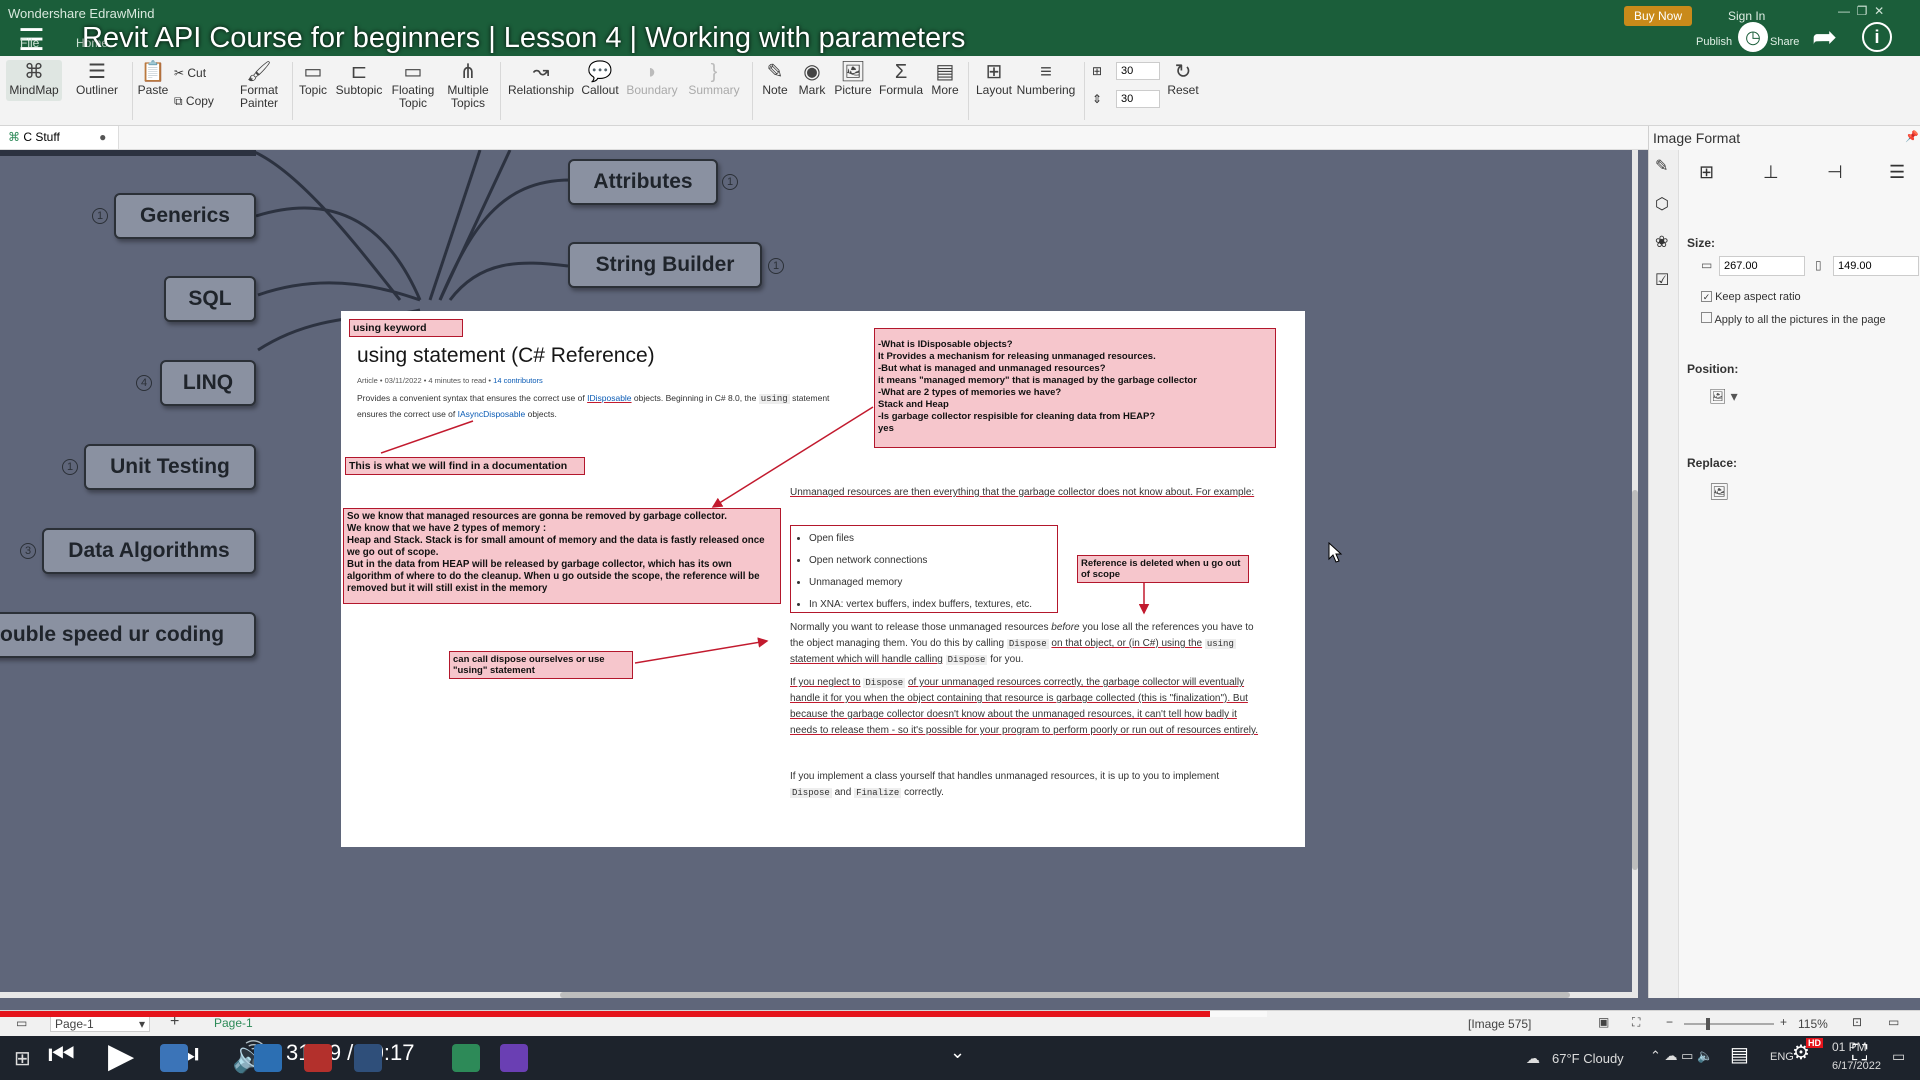 The image size is (1920, 1080). What do you see at coordinates (233, 1023) in the screenshot?
I see `page-tab: Page-1` at bounding box center [233, 1023].